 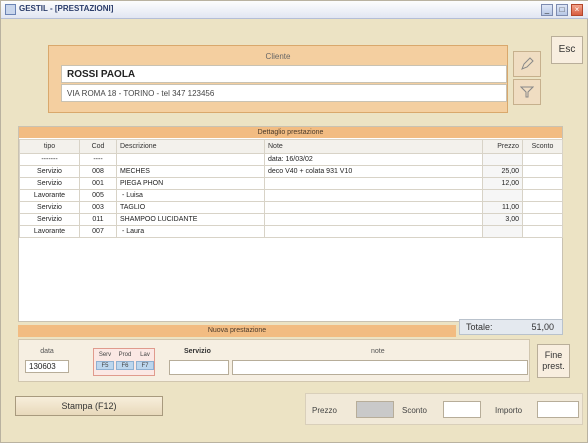 What do you see at coordinates (49, 146) in the screenshot?
I see `column-header: tipo` at bounding box center [49, 146].